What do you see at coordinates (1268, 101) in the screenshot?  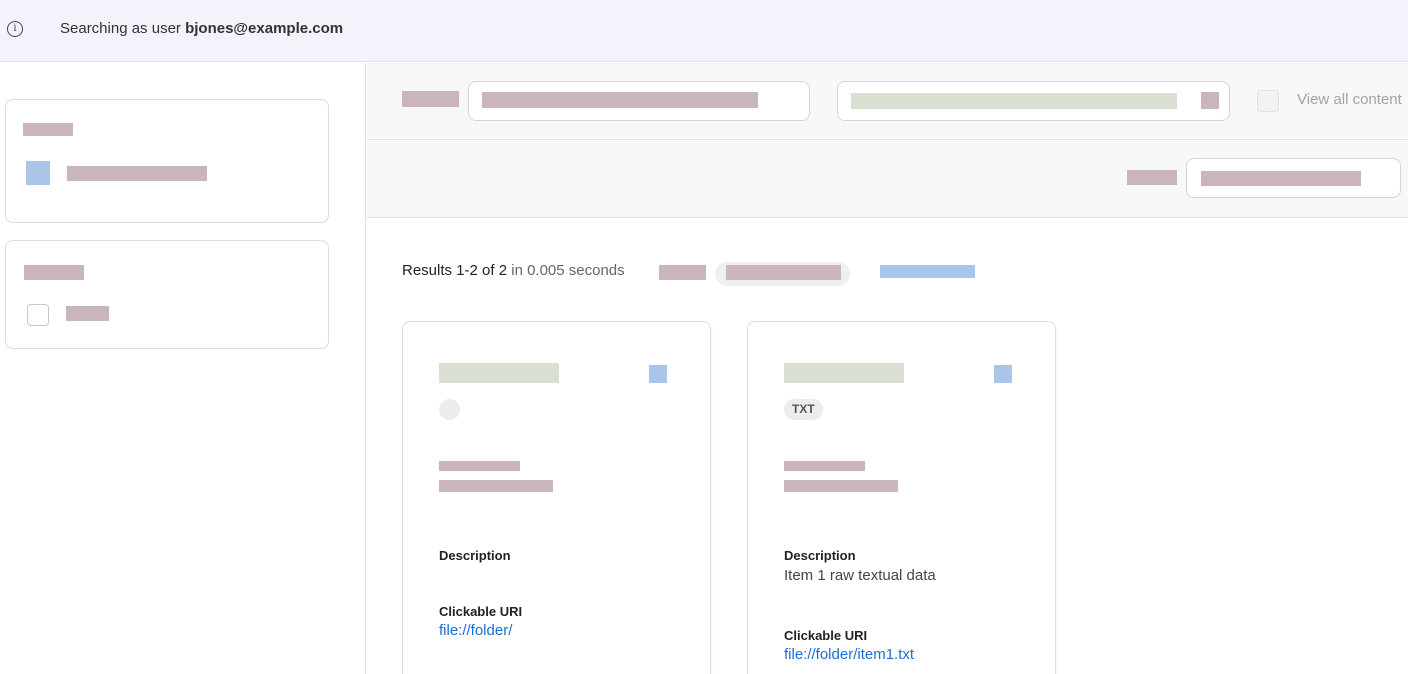 I see `view-all-checkbox` at bounding box center [1268, 101].